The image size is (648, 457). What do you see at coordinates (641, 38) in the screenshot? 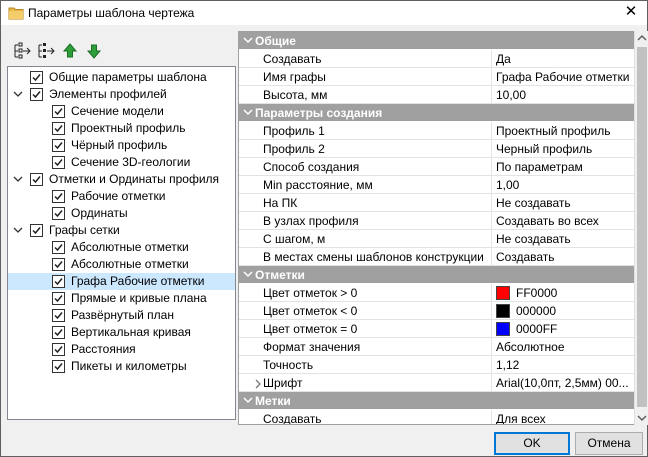
I see `scroll-up-icon` at bounding box center [641, 38].